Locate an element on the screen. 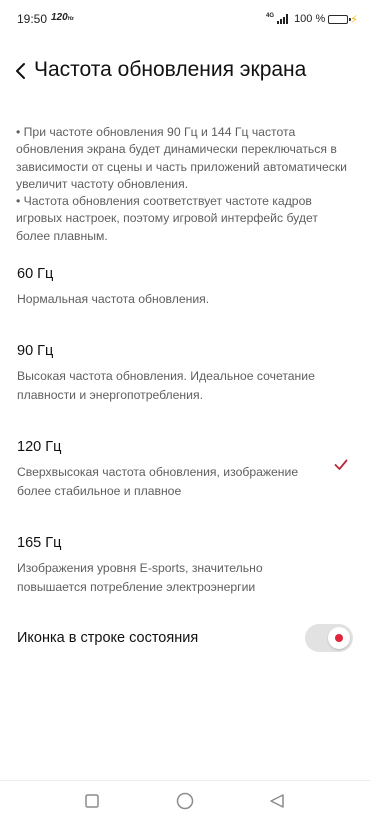 The height and width of the screenshot is (822, 370). option-60hz: 60 Гц Нормальная частота обновления. is located at coordinates (185, 292).